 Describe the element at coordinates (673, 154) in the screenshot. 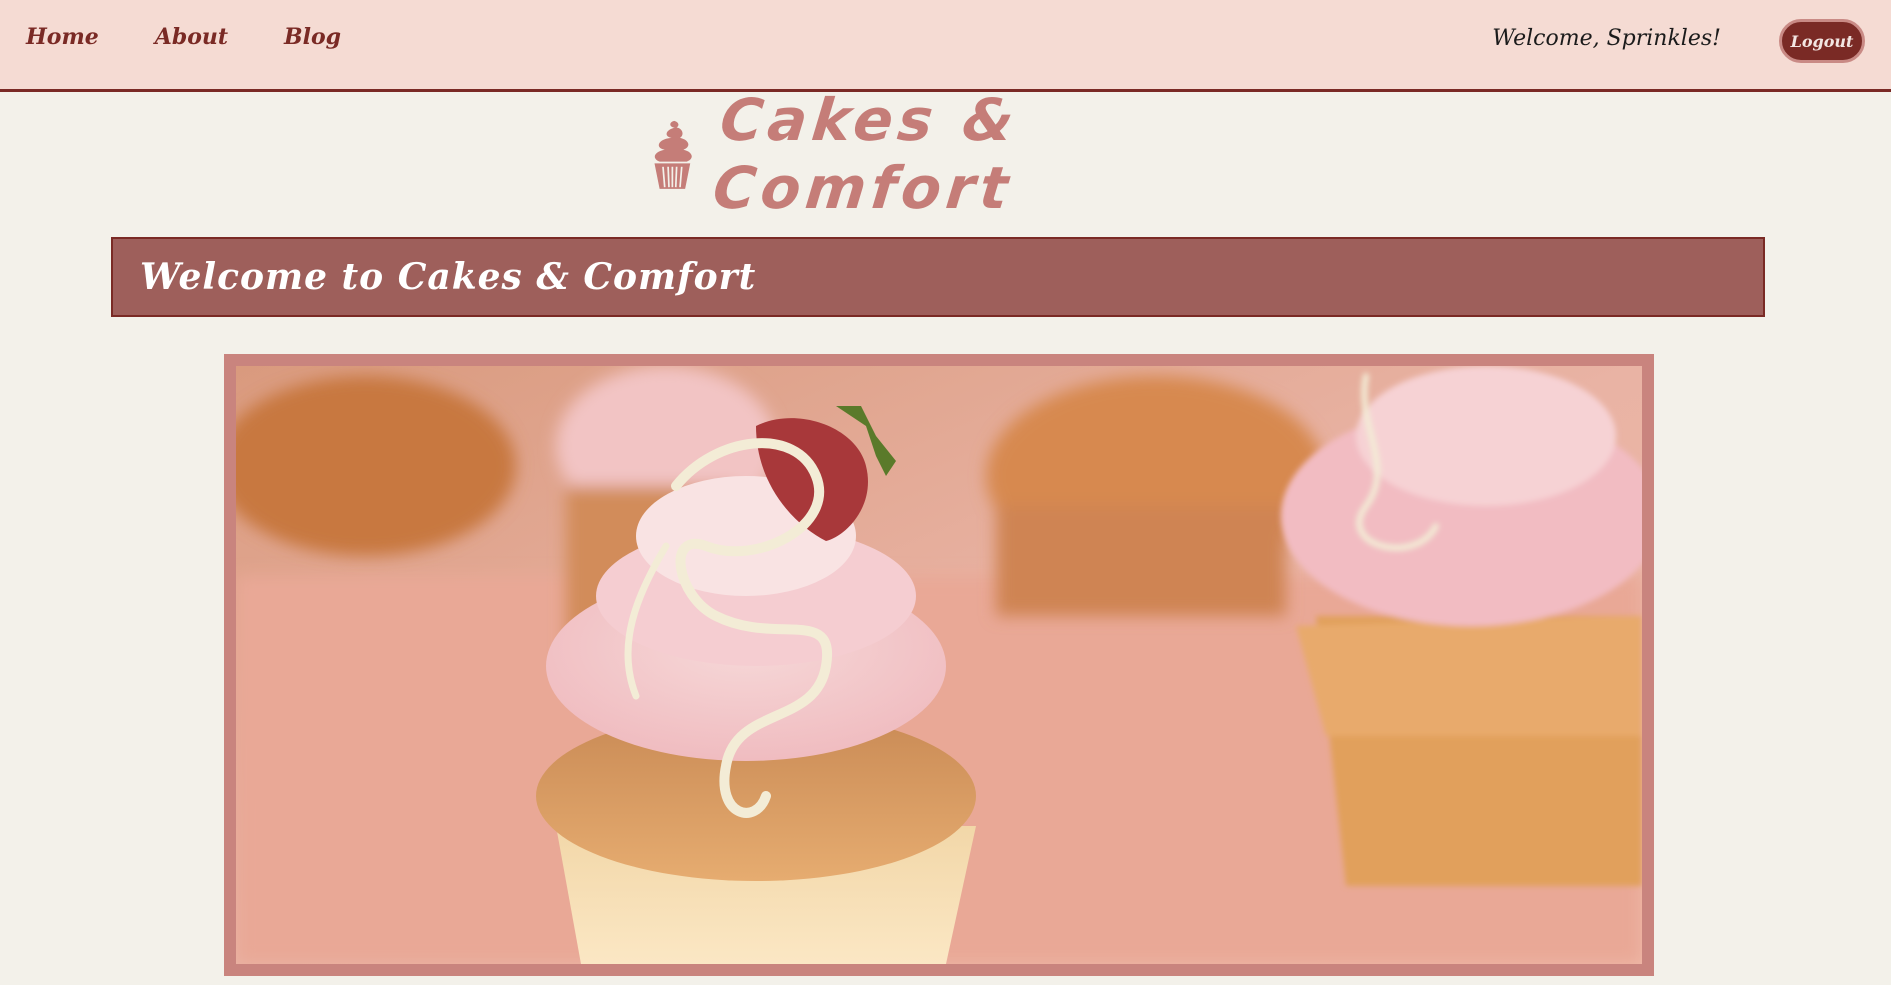

I see `cupcake-icon` at that location.